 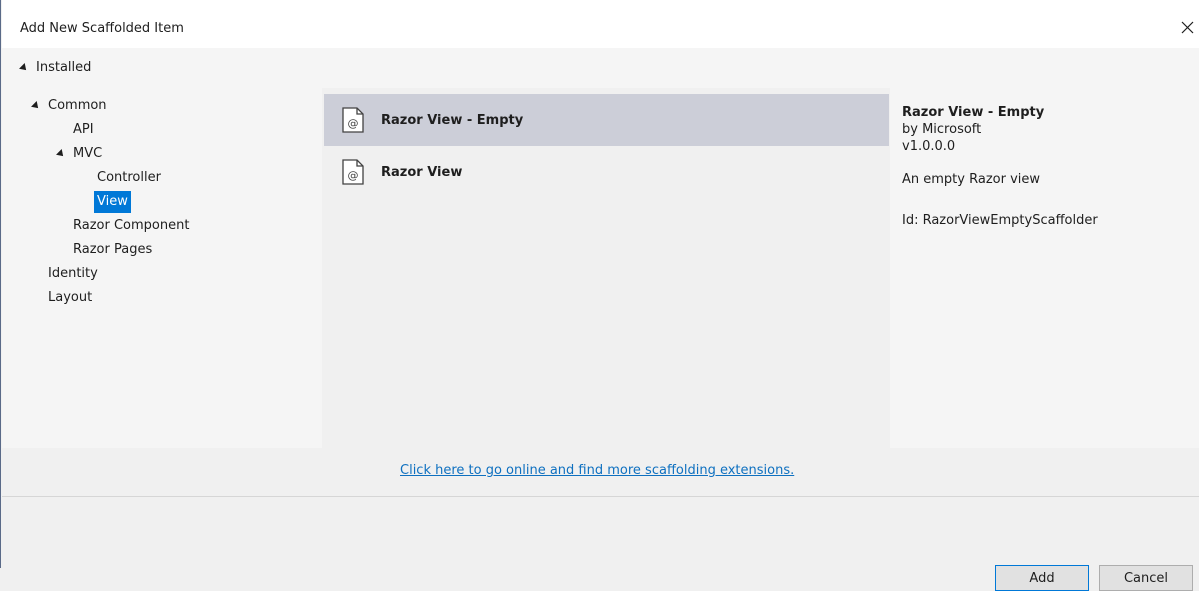 What do you see at coordinates (88, 153) in the screenshot?
I see `tree-item-label: MVC` at bounding box center [88, 153].